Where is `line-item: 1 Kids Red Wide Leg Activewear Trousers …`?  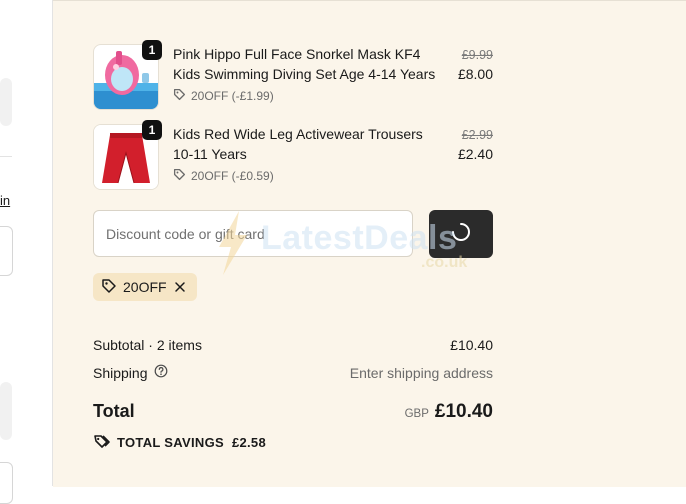
line-item: 1 Kids Red Wide Leg Activewear Trousers … is located at coordinates (293, 155).